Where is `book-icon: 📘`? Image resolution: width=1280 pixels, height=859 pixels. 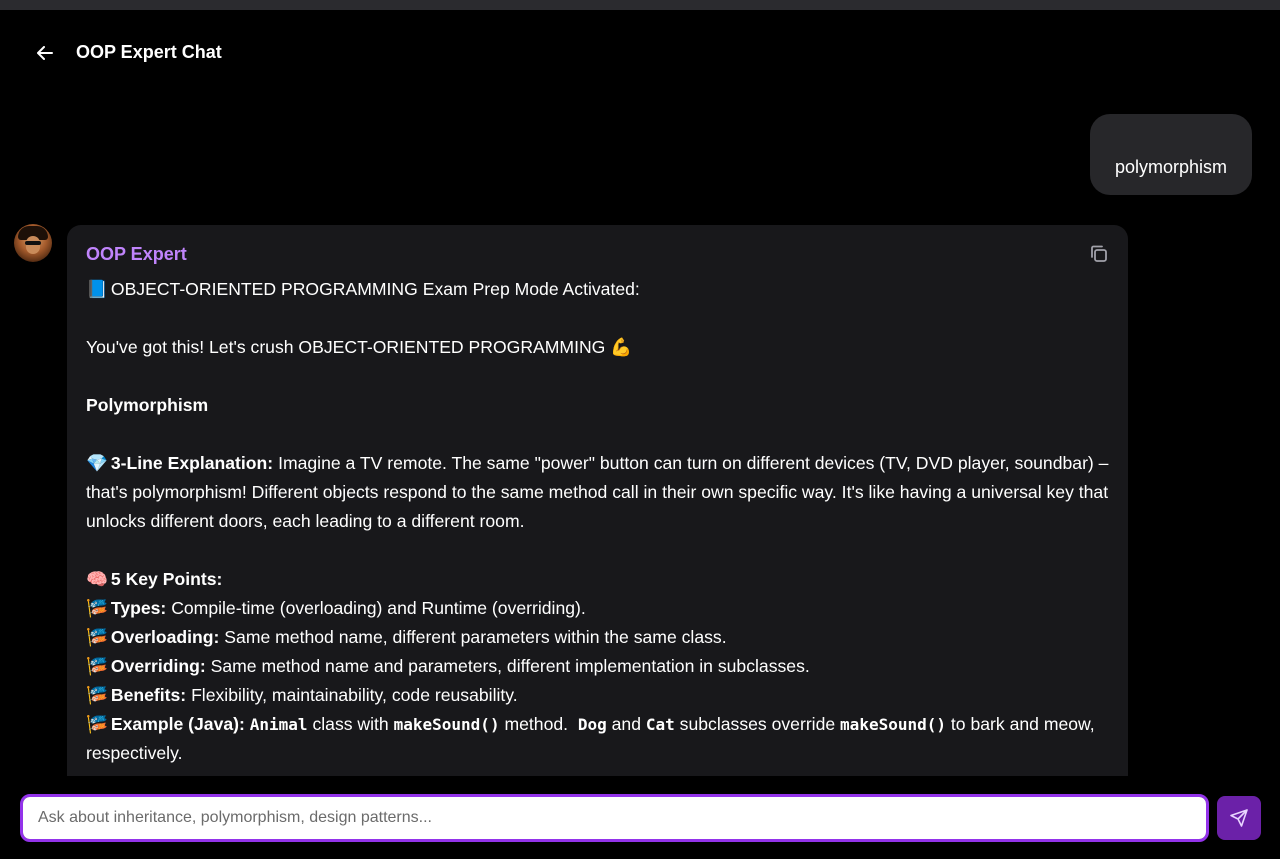 book-icon: 📘 is located at coordinates (97, 289).